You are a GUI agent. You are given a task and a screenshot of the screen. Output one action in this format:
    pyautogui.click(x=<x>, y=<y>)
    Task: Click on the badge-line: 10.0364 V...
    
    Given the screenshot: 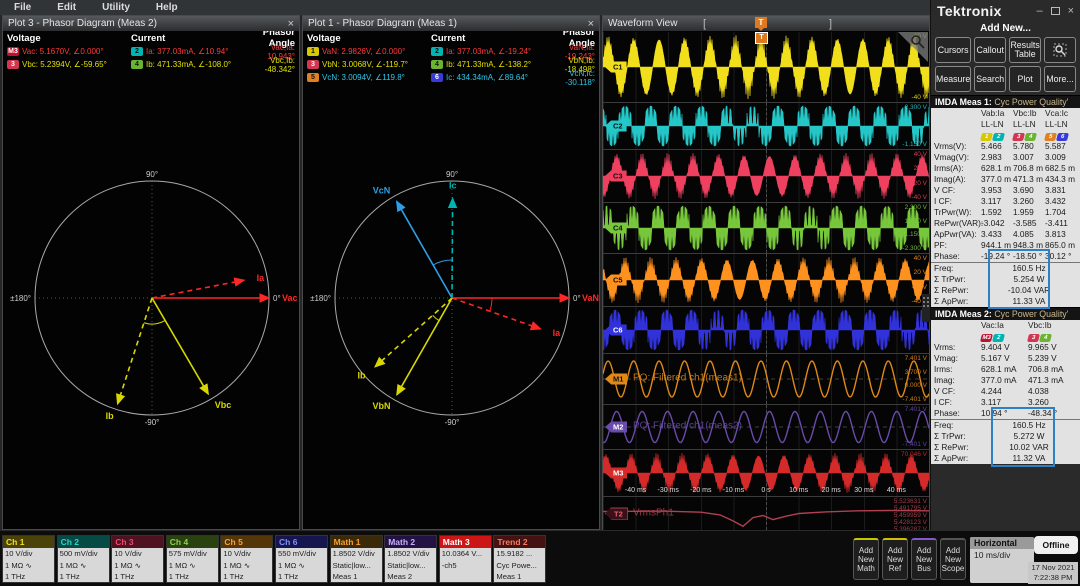 What is the action you would take?
    pyautogui.click(x=462, y=553)
    